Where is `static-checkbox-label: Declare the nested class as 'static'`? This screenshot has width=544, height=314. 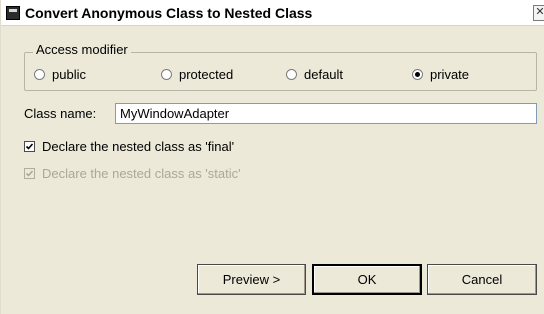 static-checkbox-label: Declare the nested class as 'static' is located at coordinates (141, 173).